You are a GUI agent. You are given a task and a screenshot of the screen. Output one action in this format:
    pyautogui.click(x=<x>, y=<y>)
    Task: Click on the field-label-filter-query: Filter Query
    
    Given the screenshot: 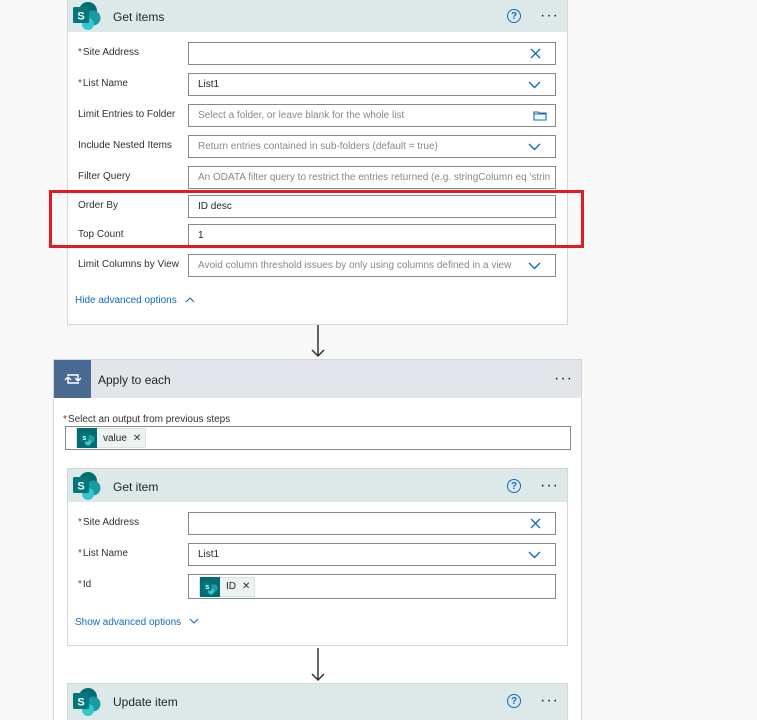 What is the action you would take?
    pyautogui.click(x=104, y=176)
    